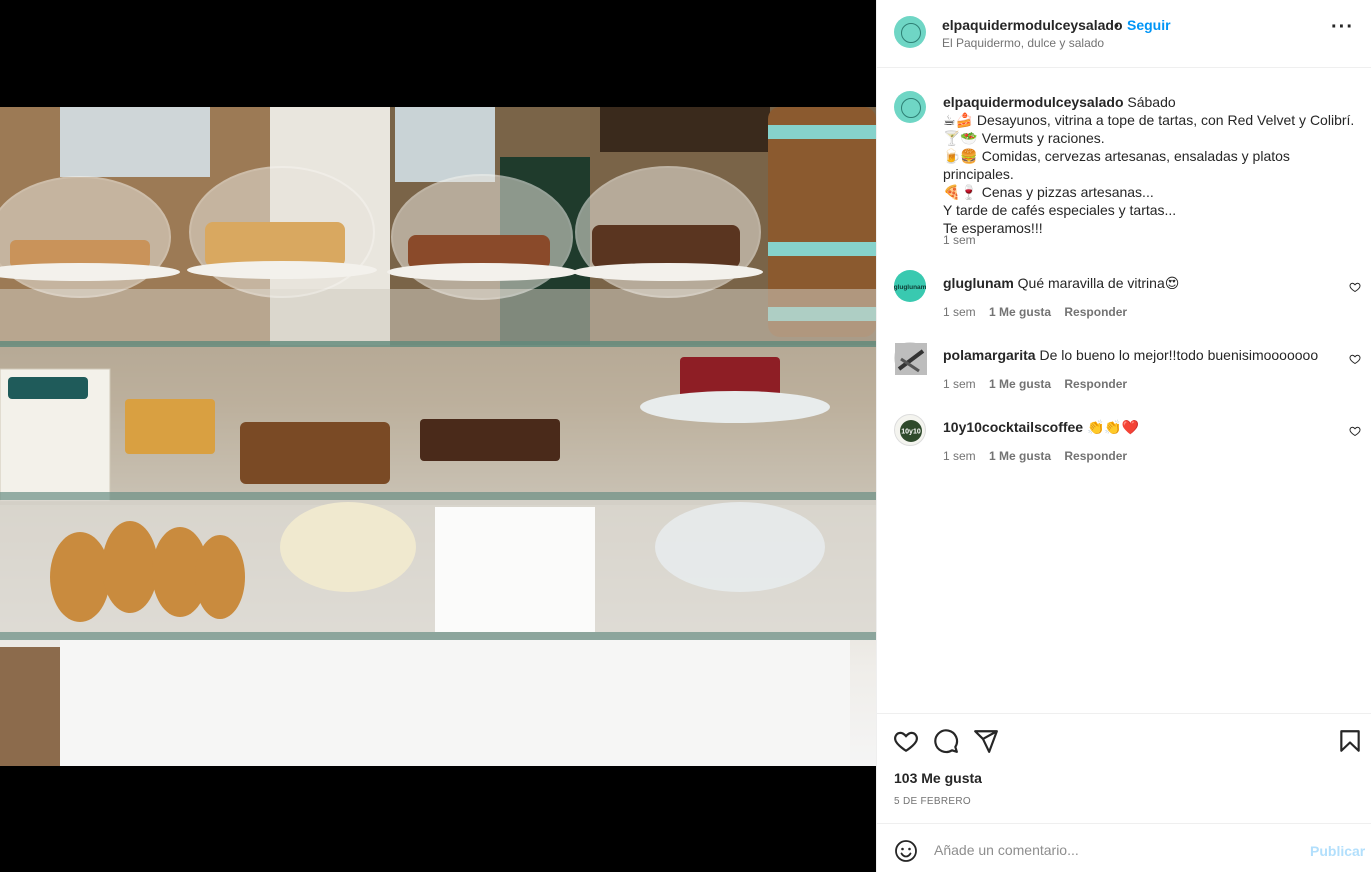 Image resolution: width=1371 pixels, height=872 pixels. I want to click on comment-text: 10y10cocktailscoffee 👏👏❤️, so click(1041, 427).